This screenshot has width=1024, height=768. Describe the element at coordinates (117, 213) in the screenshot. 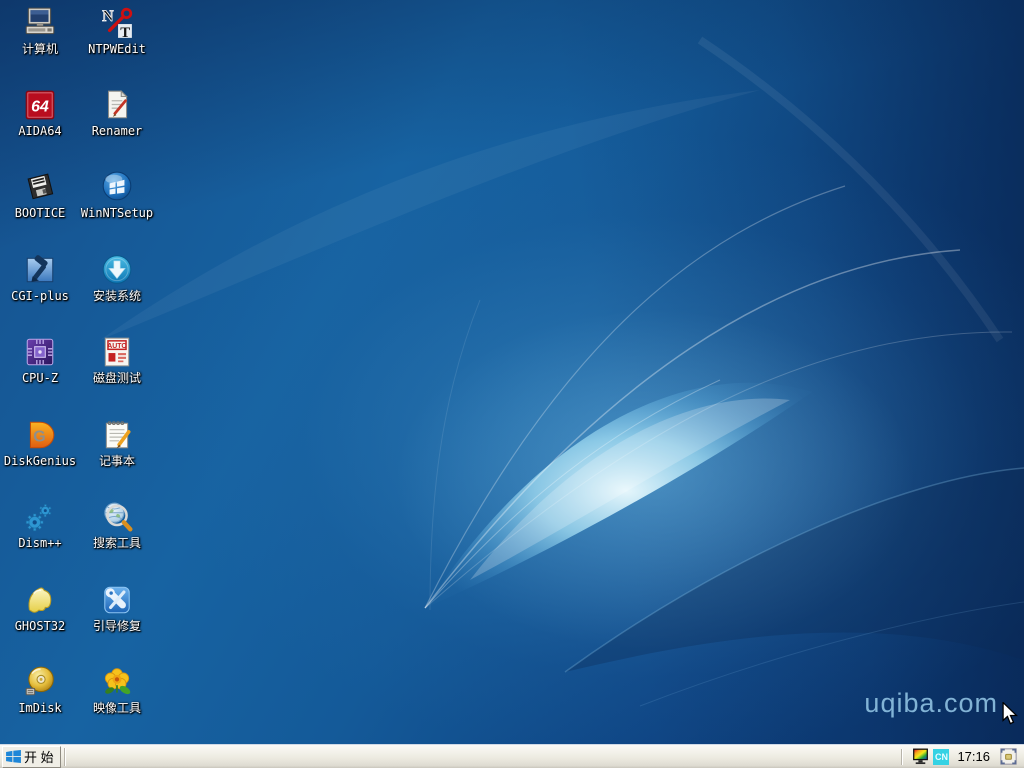

I see `icon-label: WinNTSetup` at that location.